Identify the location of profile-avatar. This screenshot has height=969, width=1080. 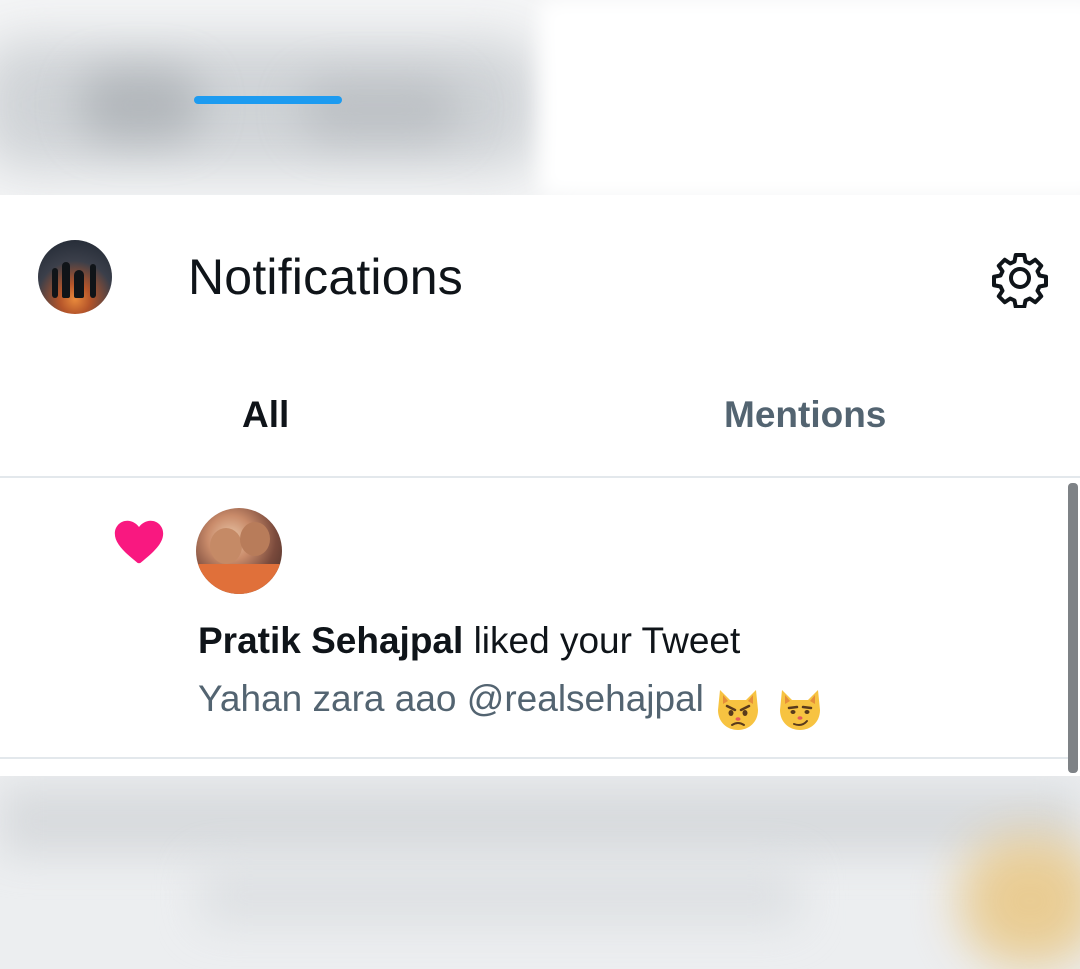
(75, 277).